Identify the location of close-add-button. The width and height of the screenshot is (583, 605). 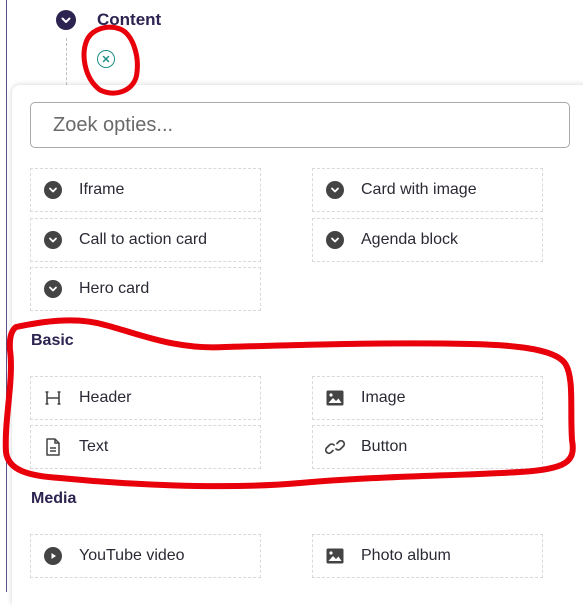
(106, 59).